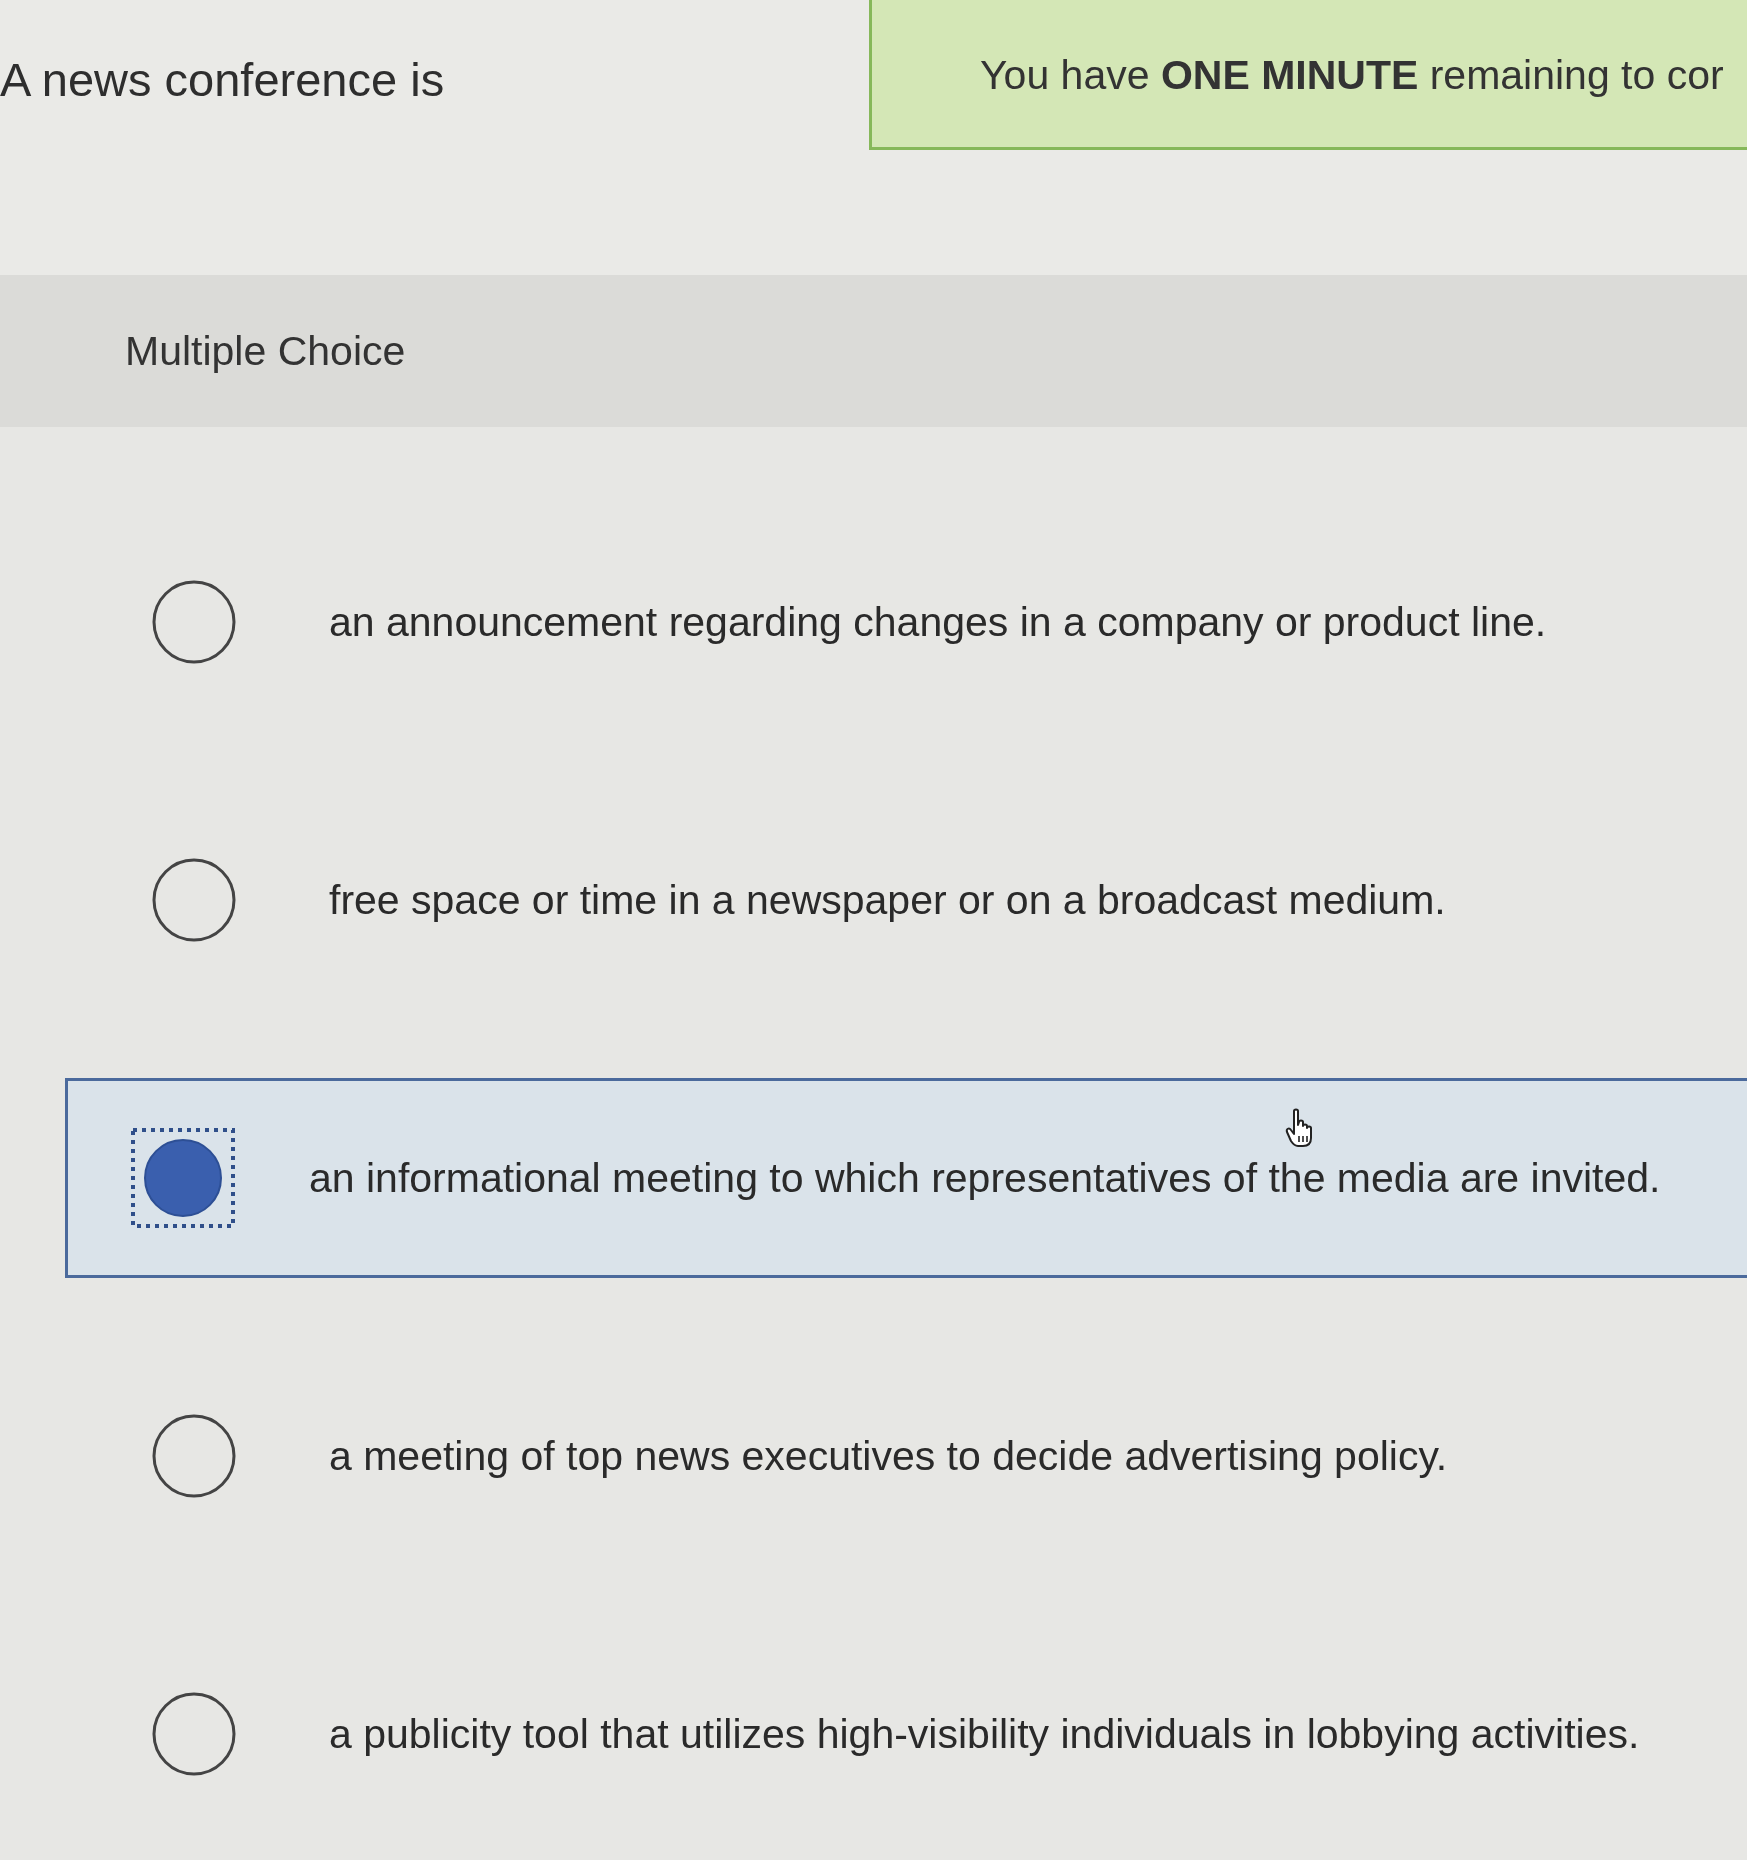  I want to click on option-text: free space or time in a newspaper or on a broadcast medium., so click(887, 900).